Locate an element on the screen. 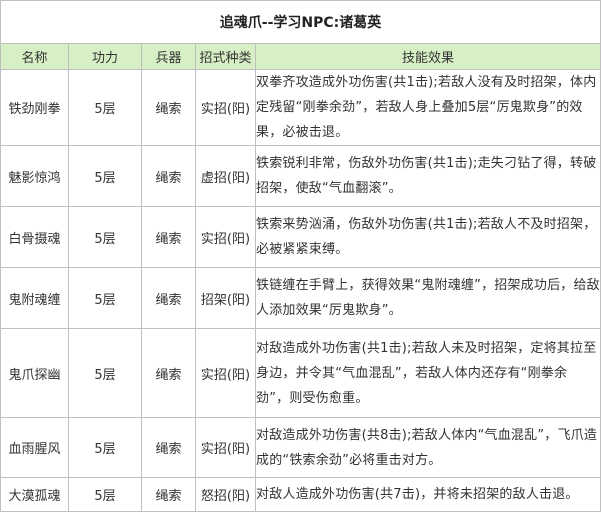 The height and width of the screenshot is (532, 601). skill-name: 鬼爪探幽 is located at coordinates (34, 373).